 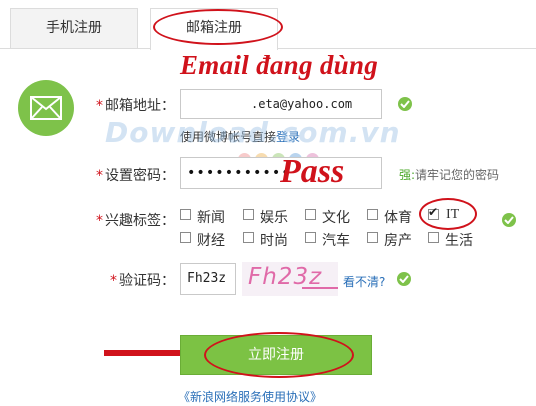 I want to click on service-agreement-link: 《新浪网络服务使用协议》, so click(x=250, y=396).